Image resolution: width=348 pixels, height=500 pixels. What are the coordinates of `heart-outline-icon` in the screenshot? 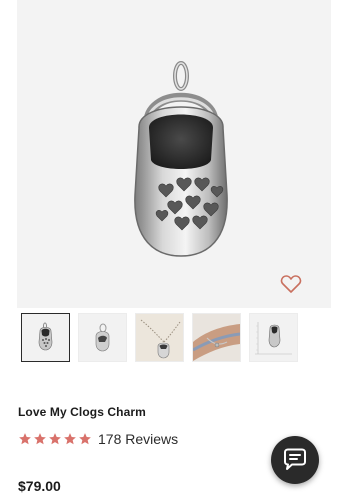 It's located at (291, 284).